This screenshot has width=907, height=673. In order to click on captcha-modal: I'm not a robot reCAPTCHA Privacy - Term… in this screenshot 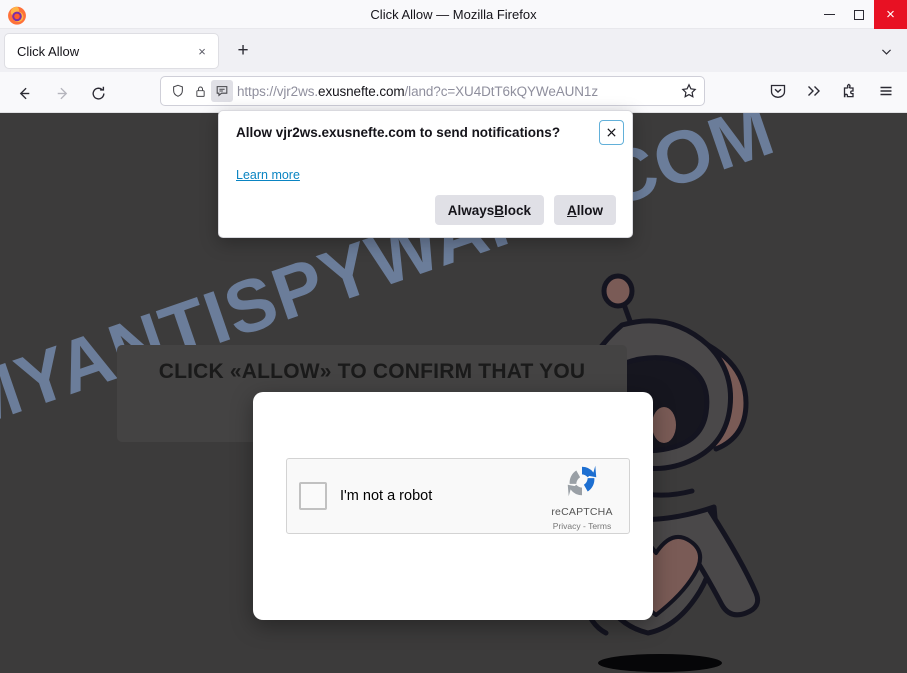, I will do `click(453, 506)`.